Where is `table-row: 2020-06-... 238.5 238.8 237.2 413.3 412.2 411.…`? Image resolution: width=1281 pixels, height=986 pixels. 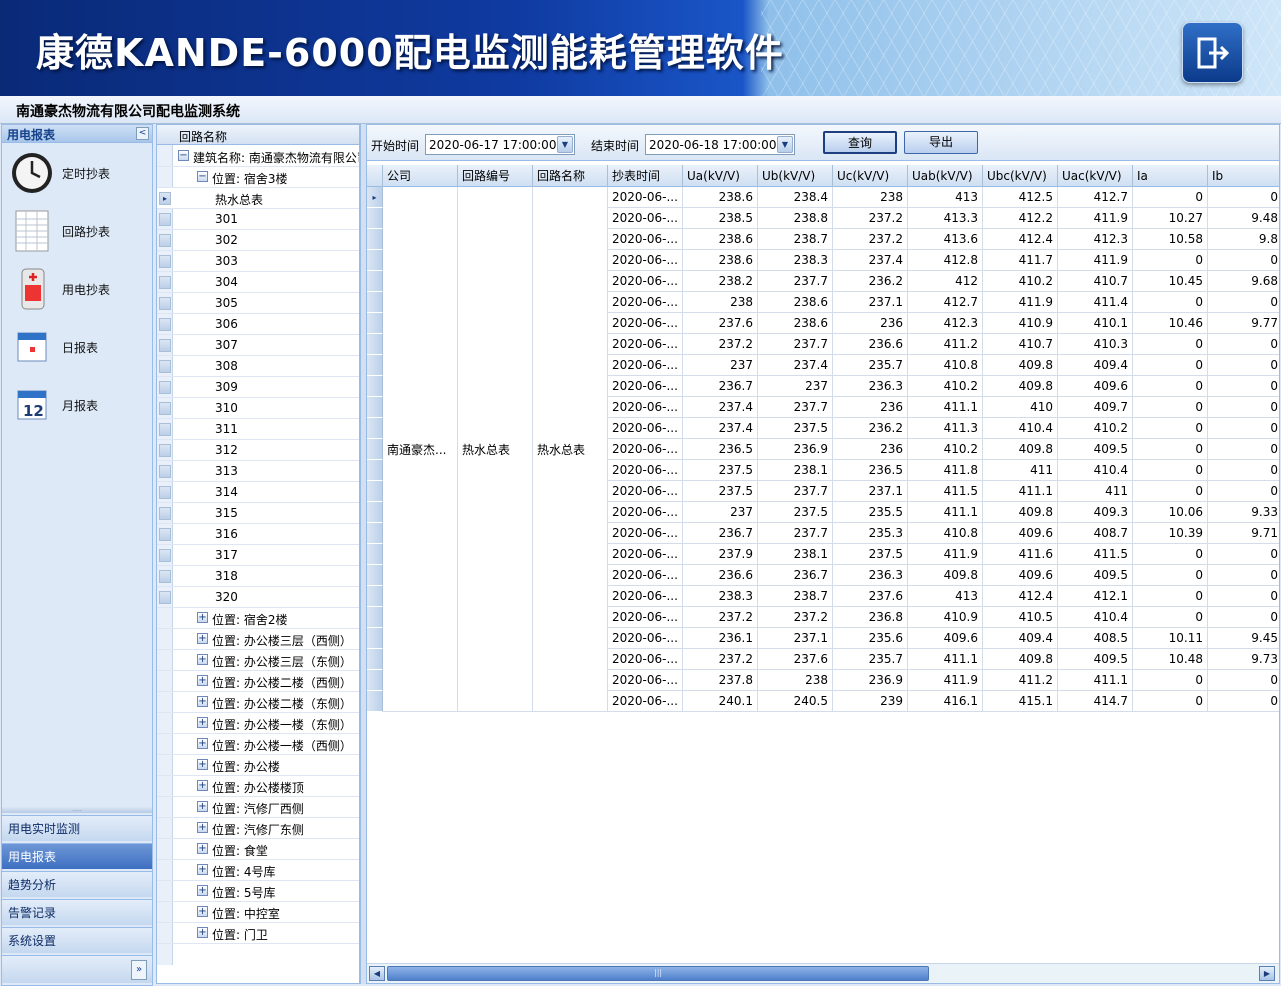
table-row: 2020-06-... 238.5 238.8 237.2 413.3 412.2 411.… is located at coordinates (943, 218).